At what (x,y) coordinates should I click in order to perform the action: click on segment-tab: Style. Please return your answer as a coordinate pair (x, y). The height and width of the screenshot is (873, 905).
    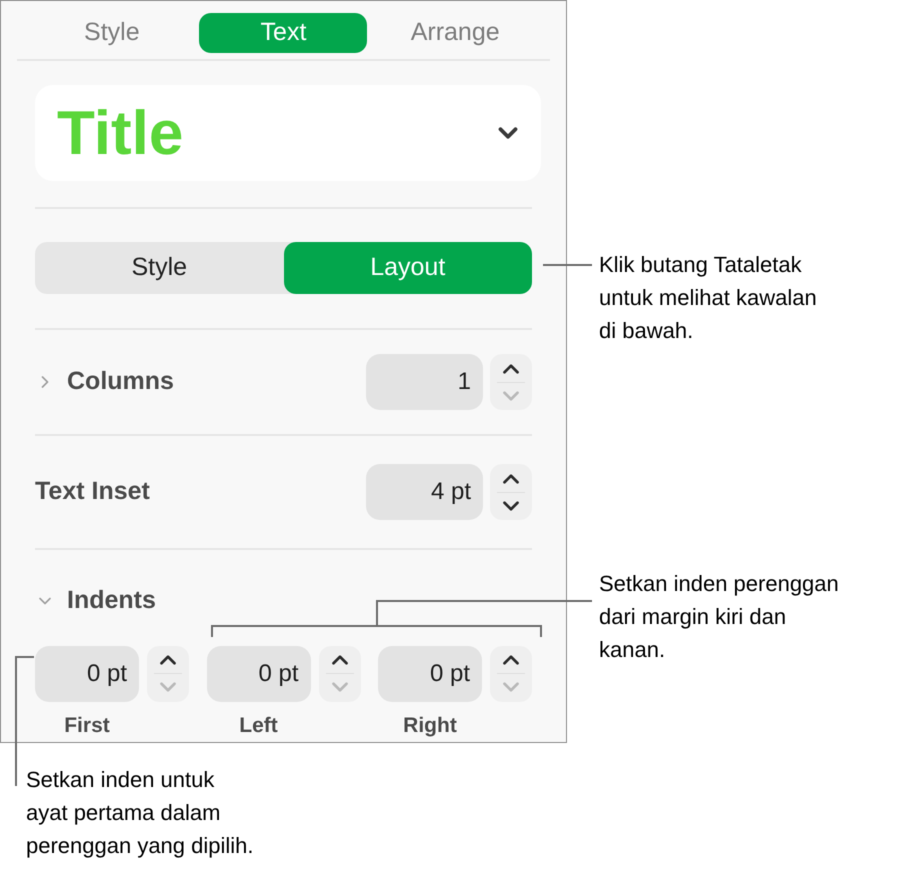
    Looking at the image, I should click on (159, 268).